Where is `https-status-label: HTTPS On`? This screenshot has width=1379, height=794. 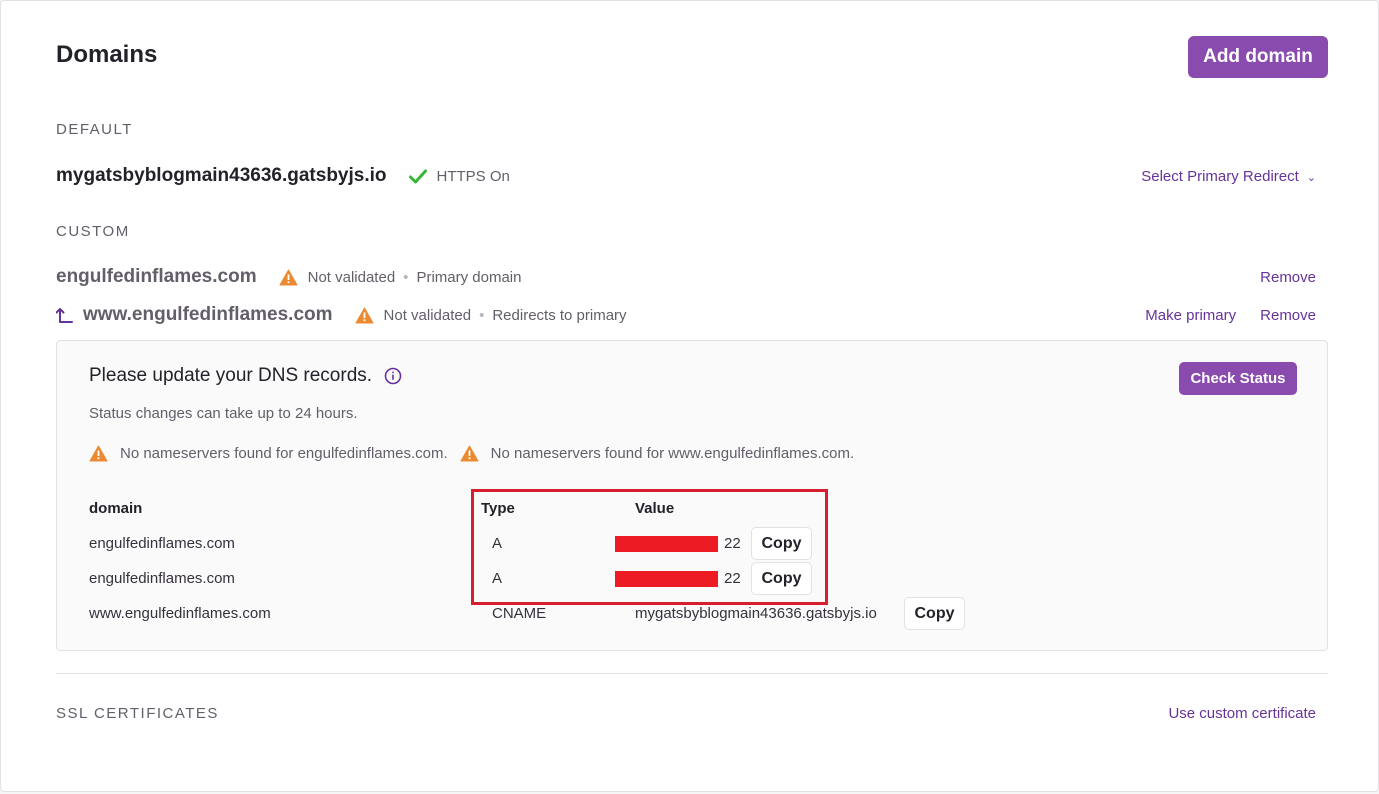 https-status-label: HTTPS On is located at coordinates (473, 176).